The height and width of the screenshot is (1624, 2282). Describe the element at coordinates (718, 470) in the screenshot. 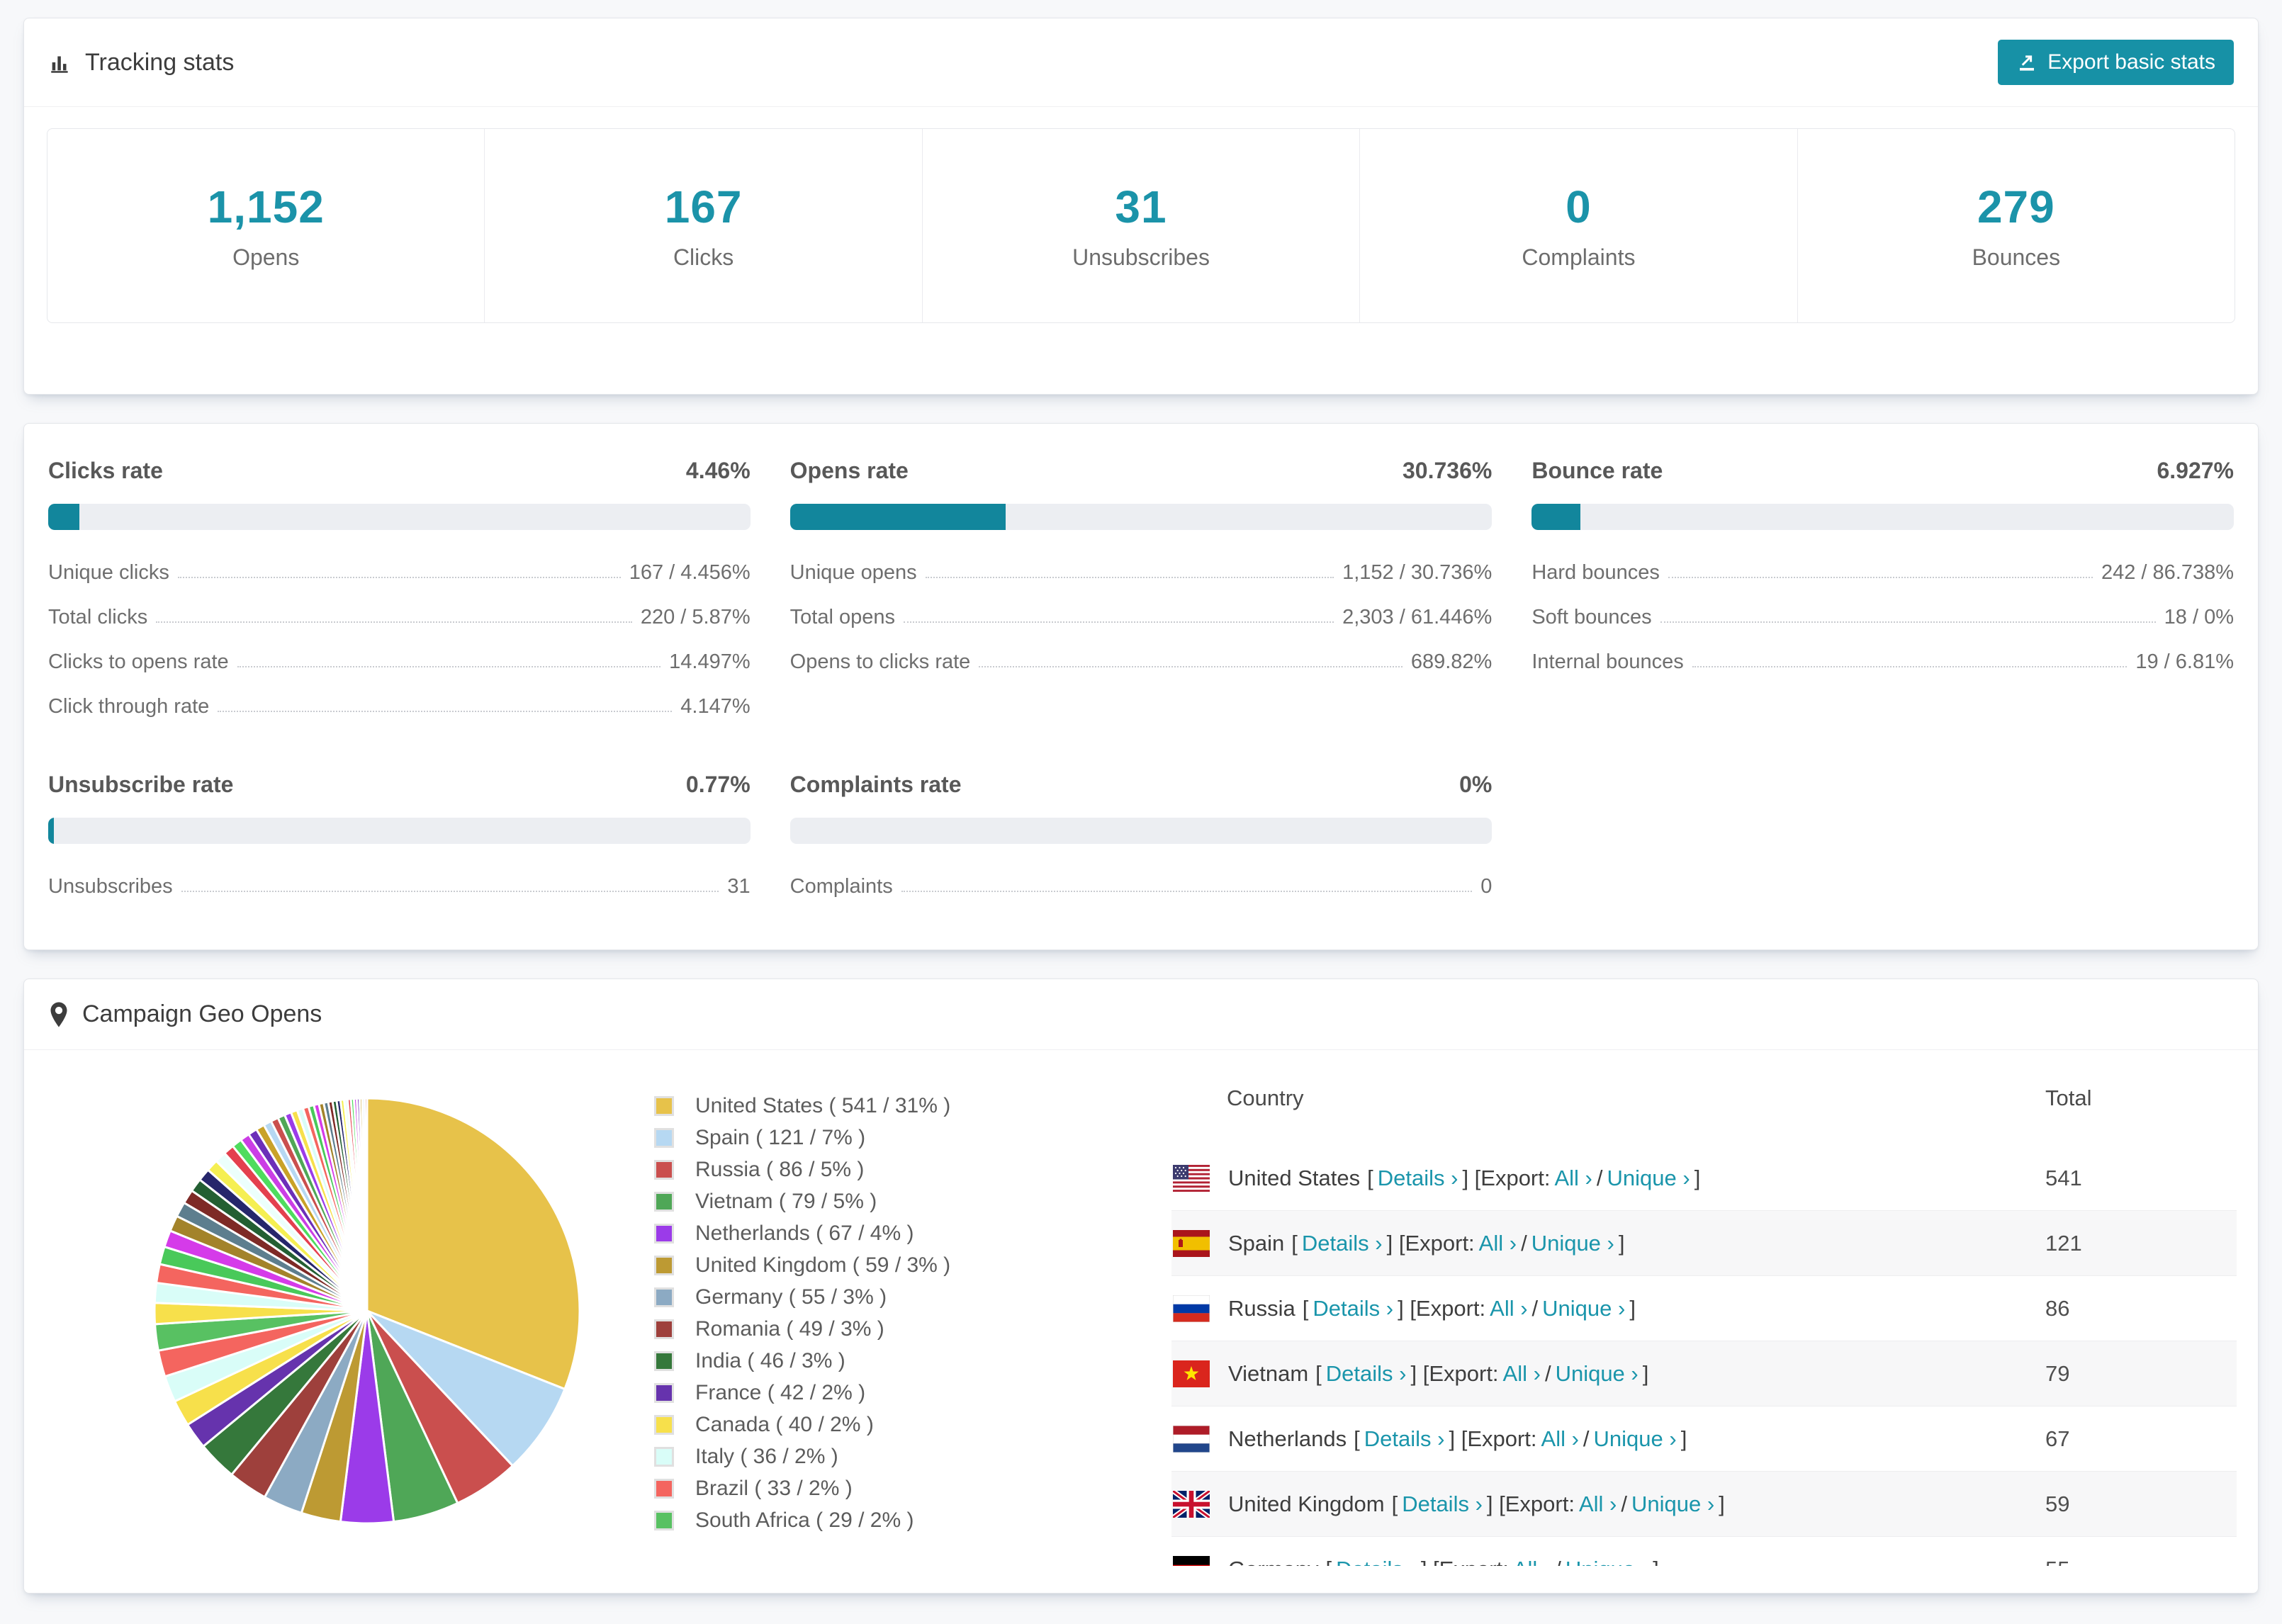

I see `rate-value: 4.46%` at that location.